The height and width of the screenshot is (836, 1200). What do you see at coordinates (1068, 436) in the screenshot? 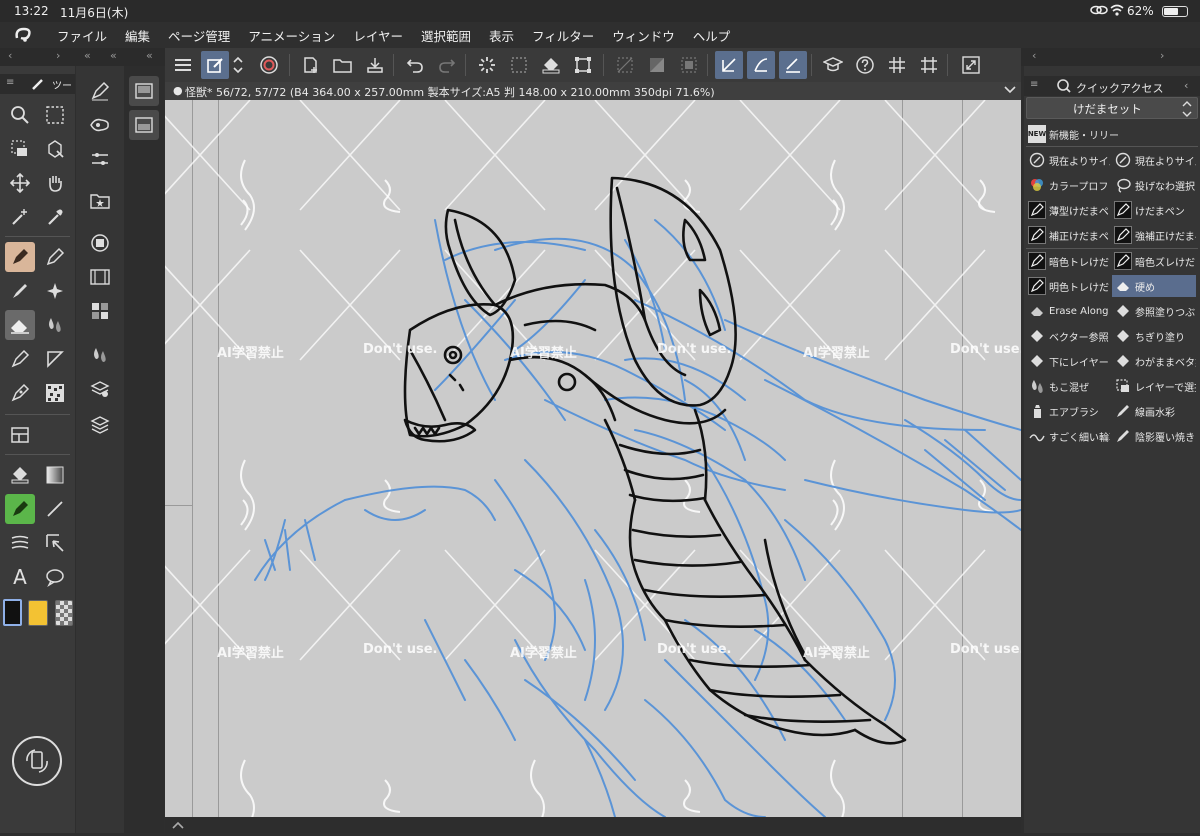
I see `qa-item-very-thin-outline: すごく細い輪郭` at bounding box center [1068, 436].